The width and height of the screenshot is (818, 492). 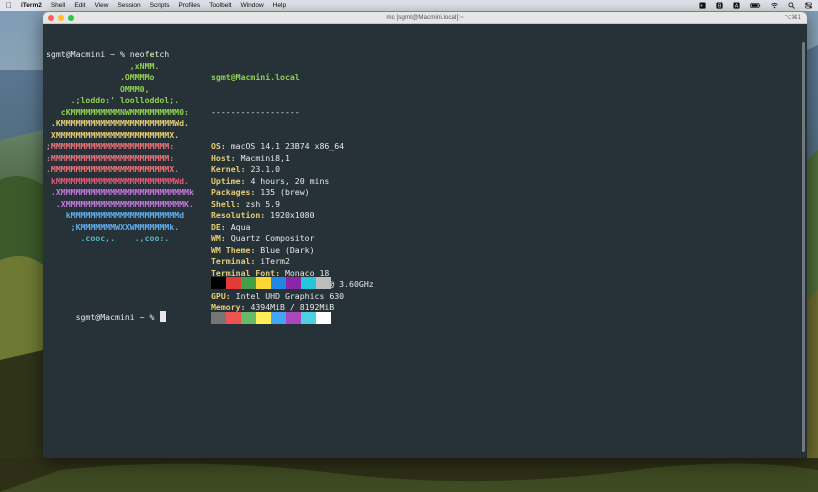 What do you see at coordinates (98, 88) in the screenshot?
I see `logo-line: OMMM0,` at bounding box center [98, 88].